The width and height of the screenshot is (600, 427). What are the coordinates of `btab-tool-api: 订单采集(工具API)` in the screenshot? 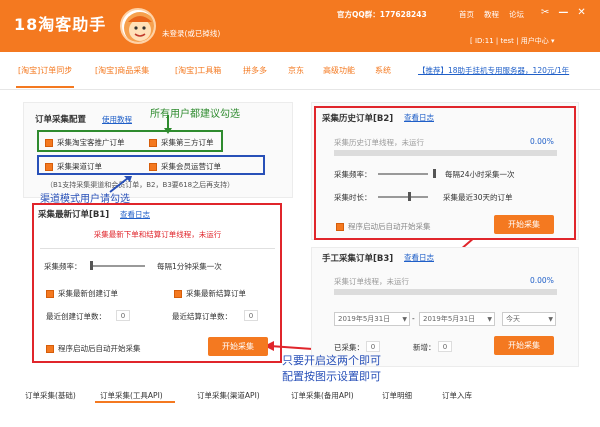 It's located at (131, 395).